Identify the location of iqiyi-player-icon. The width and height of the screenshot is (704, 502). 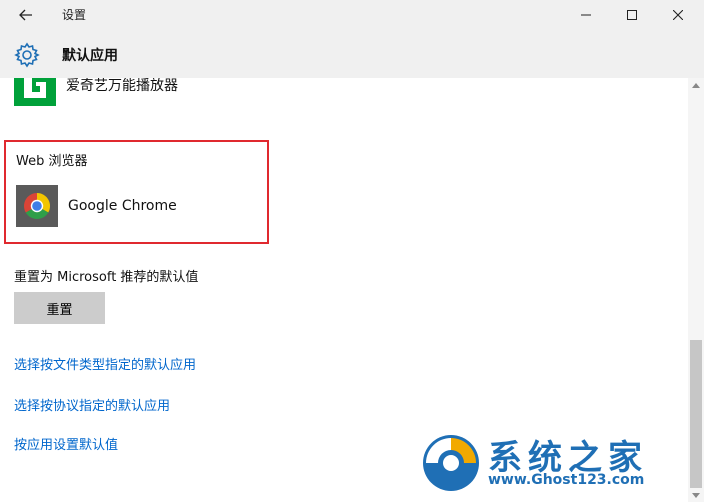
(35, 92).